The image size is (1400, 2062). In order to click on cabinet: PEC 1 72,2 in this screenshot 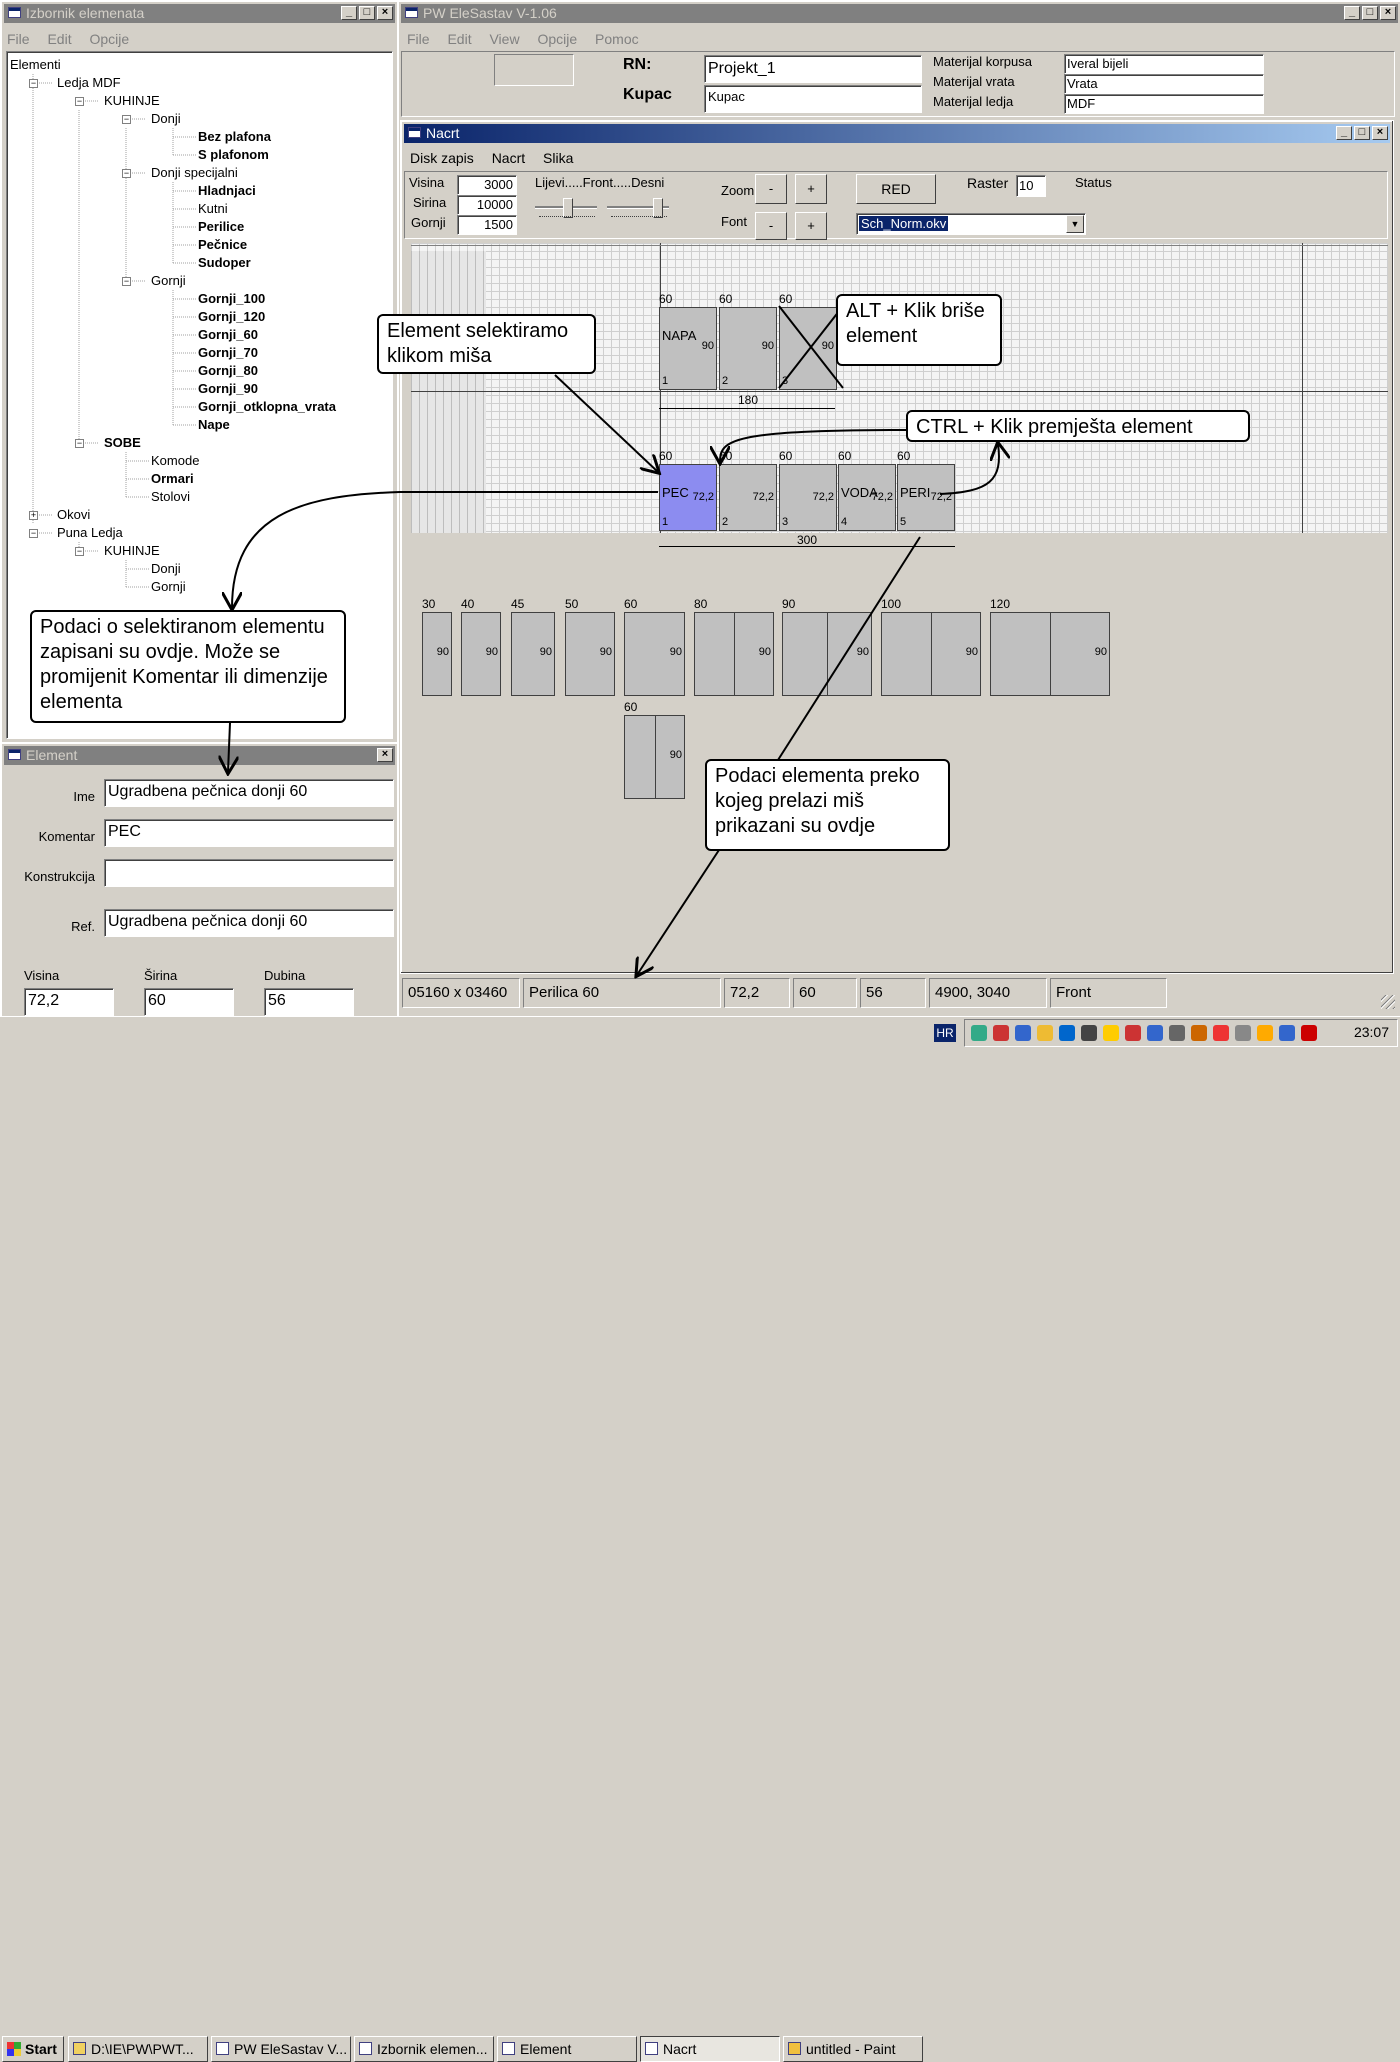, I will do `click(688, 497)`.